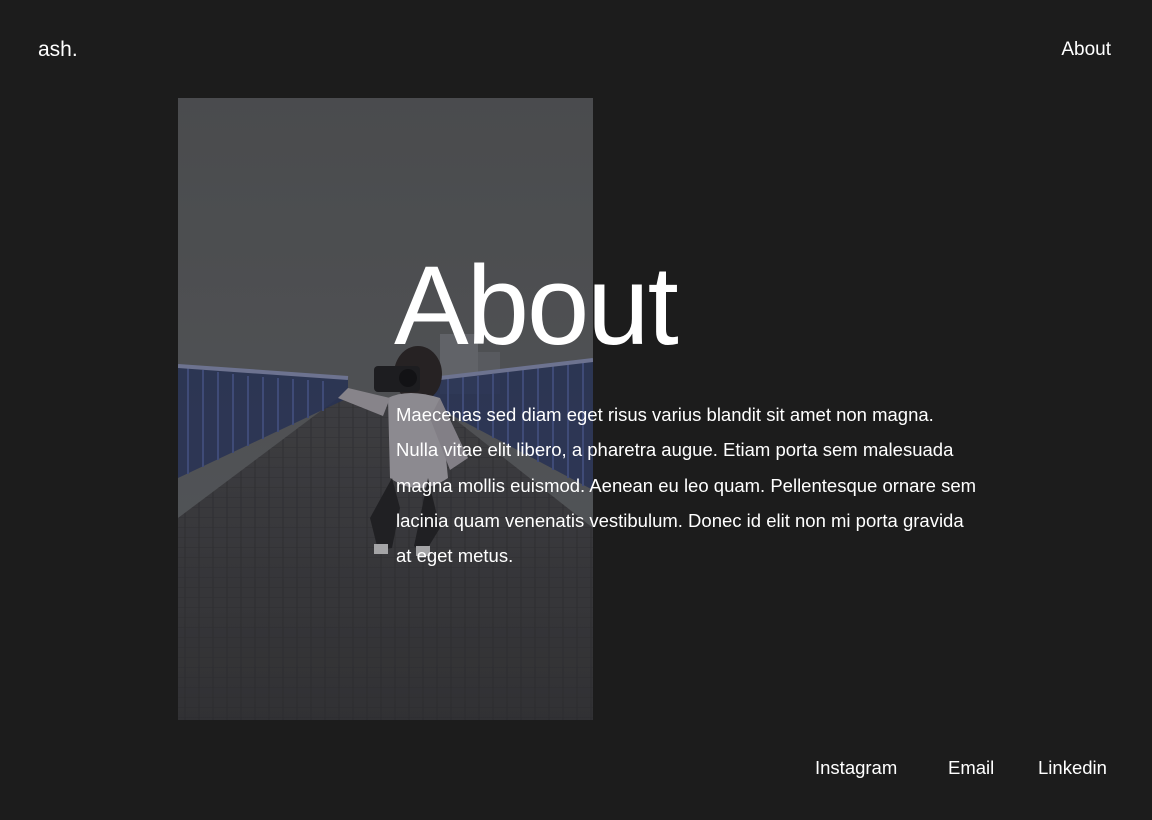 The height and width of the screenshot is (820, 1152). I want to click on page-title: About, so click(536, 305).